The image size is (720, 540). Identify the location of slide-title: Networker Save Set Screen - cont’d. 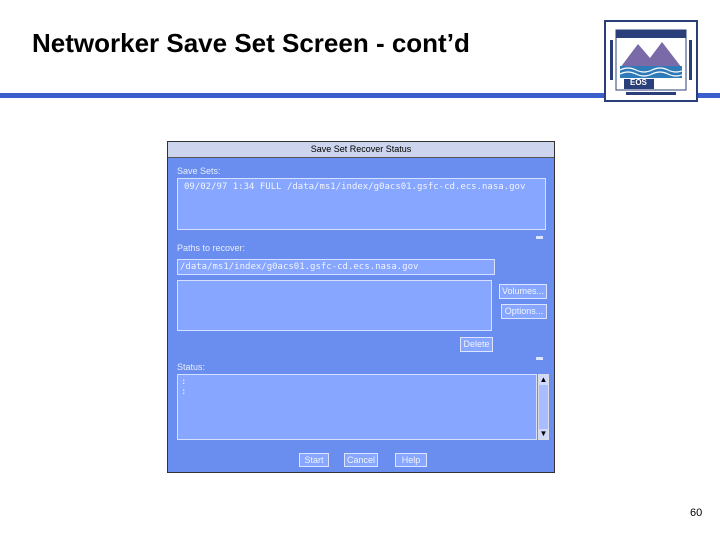
(251, 43).